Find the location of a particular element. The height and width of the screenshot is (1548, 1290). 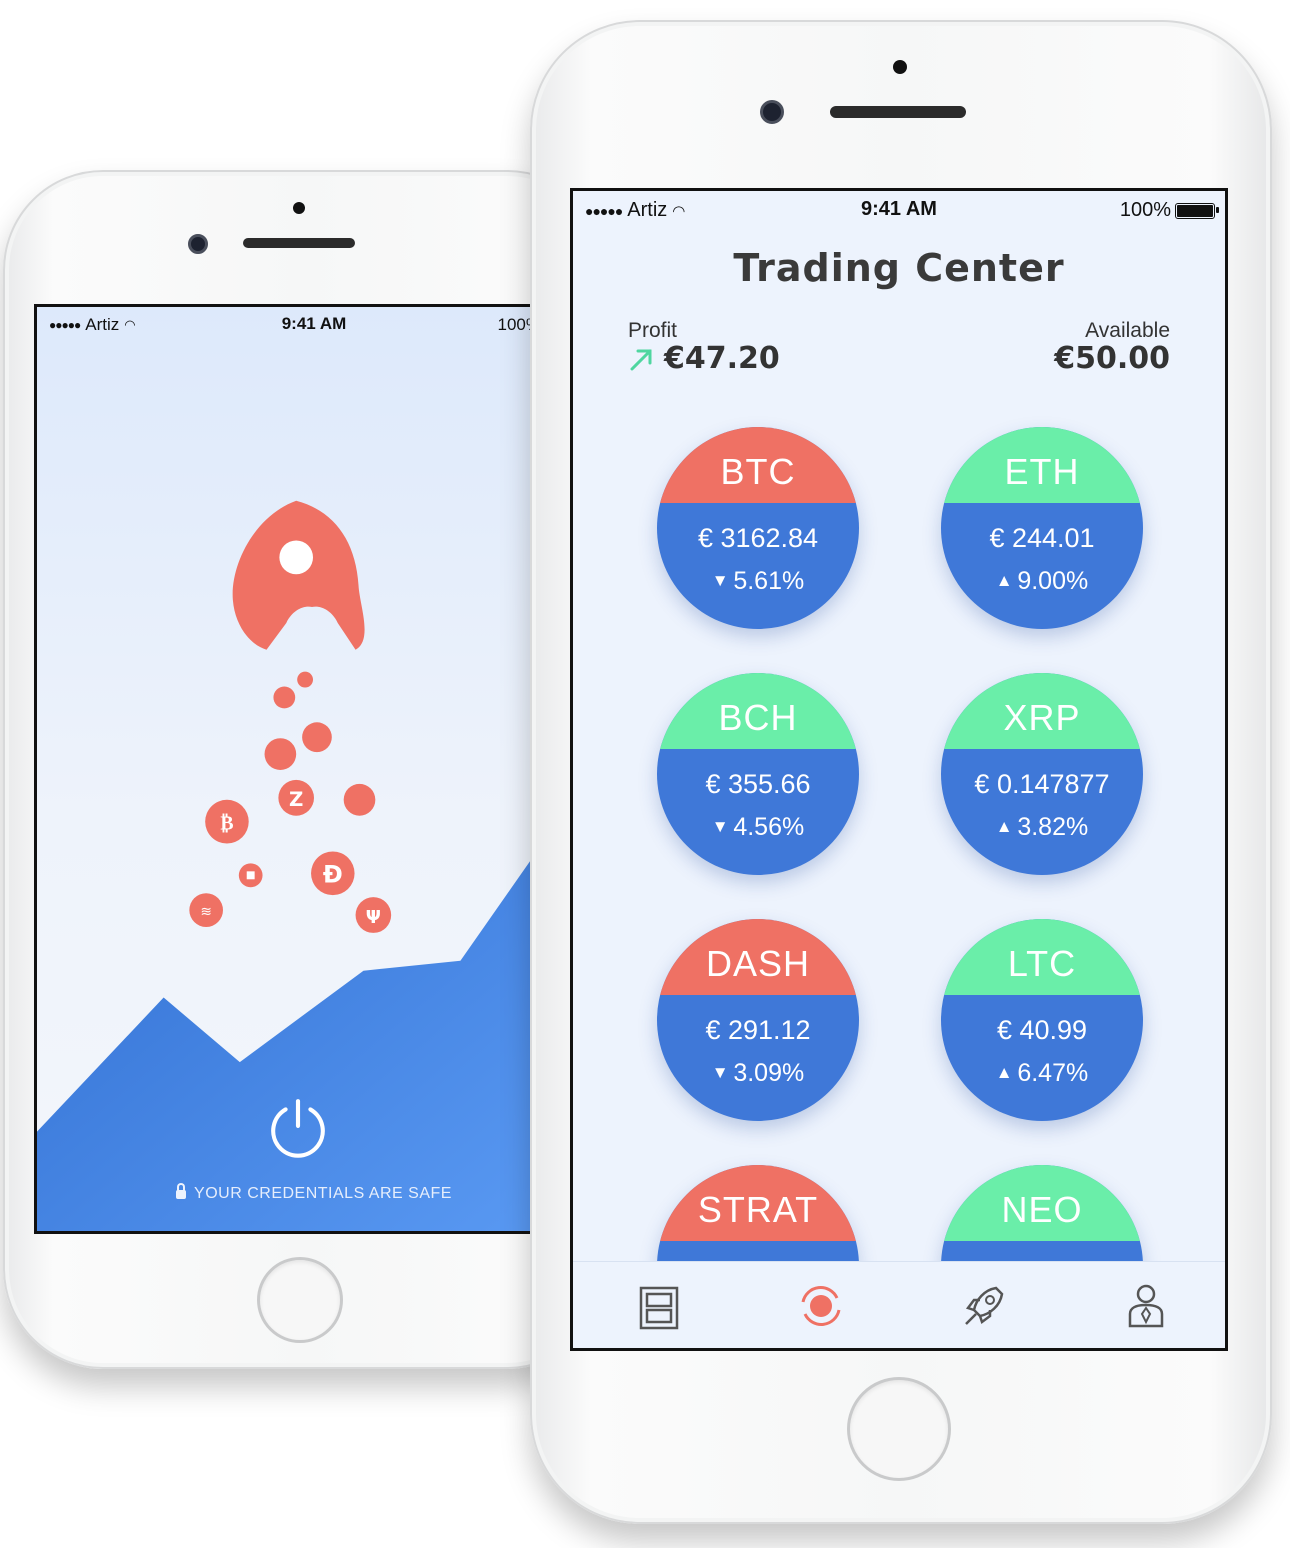

svg-text: Đ is located at coordinates (333, 874).